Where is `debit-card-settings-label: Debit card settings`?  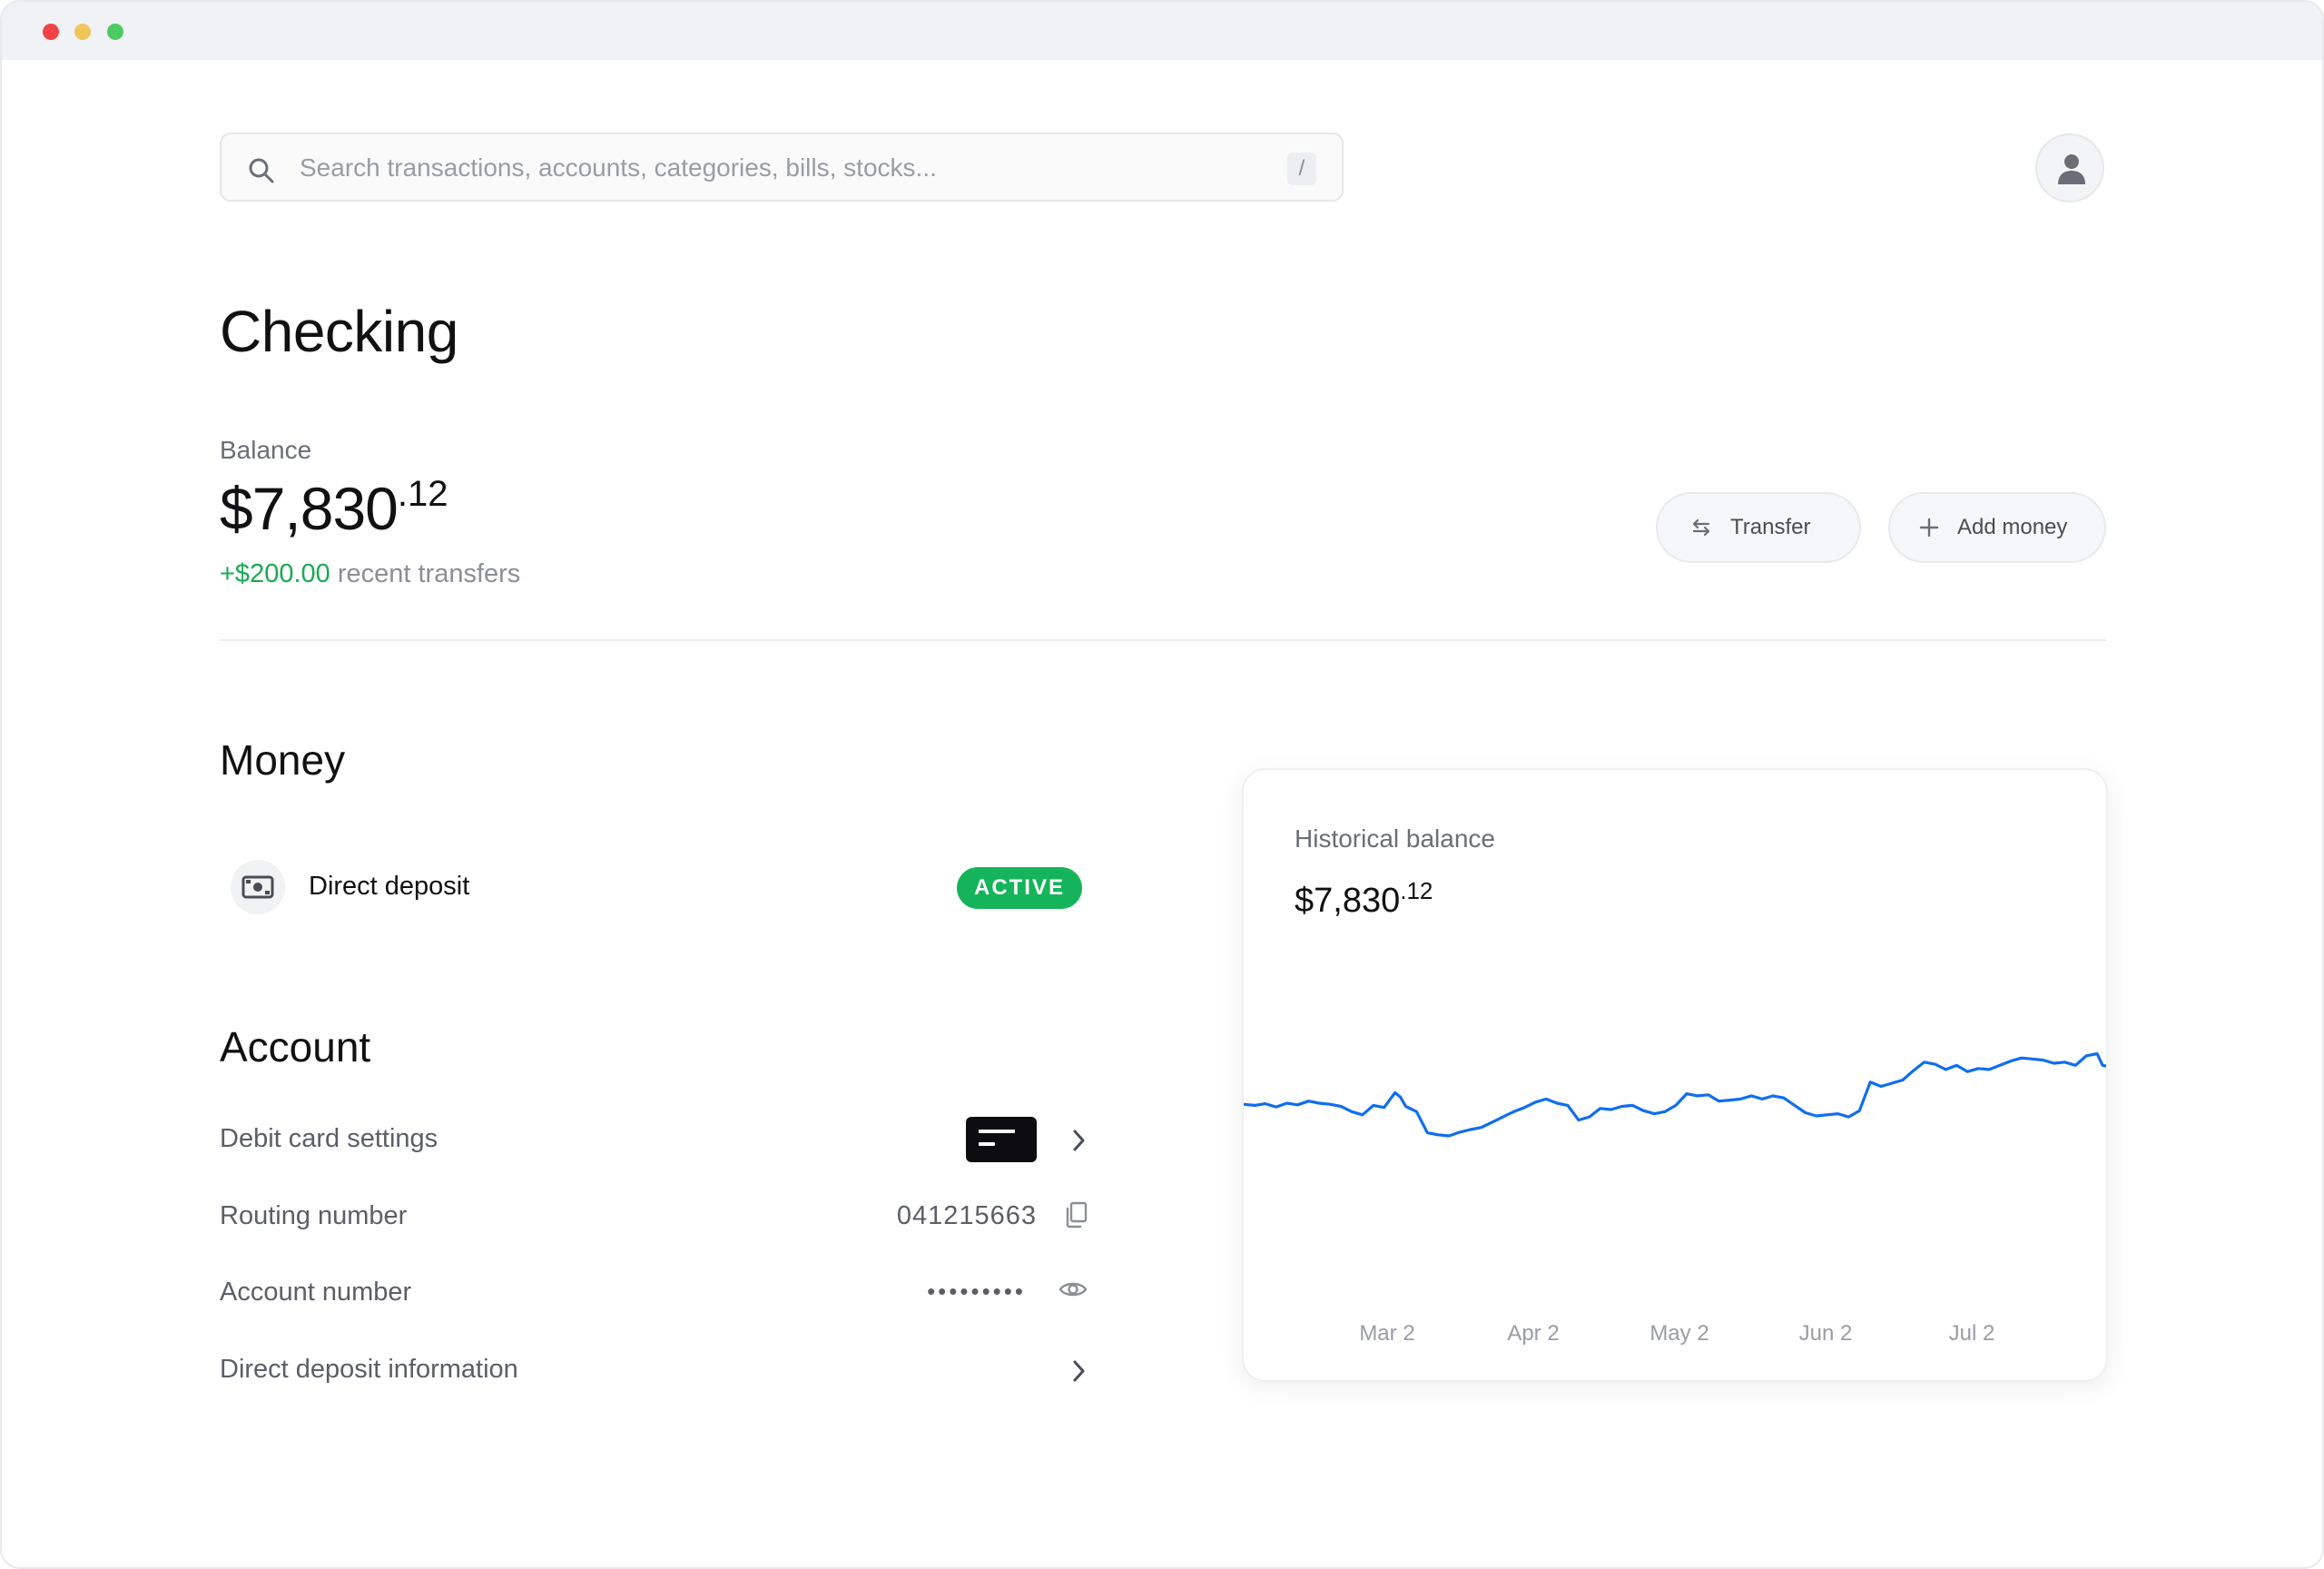
debit-card-settings-label: Debit card settings is located at coordinates (329, 1138).